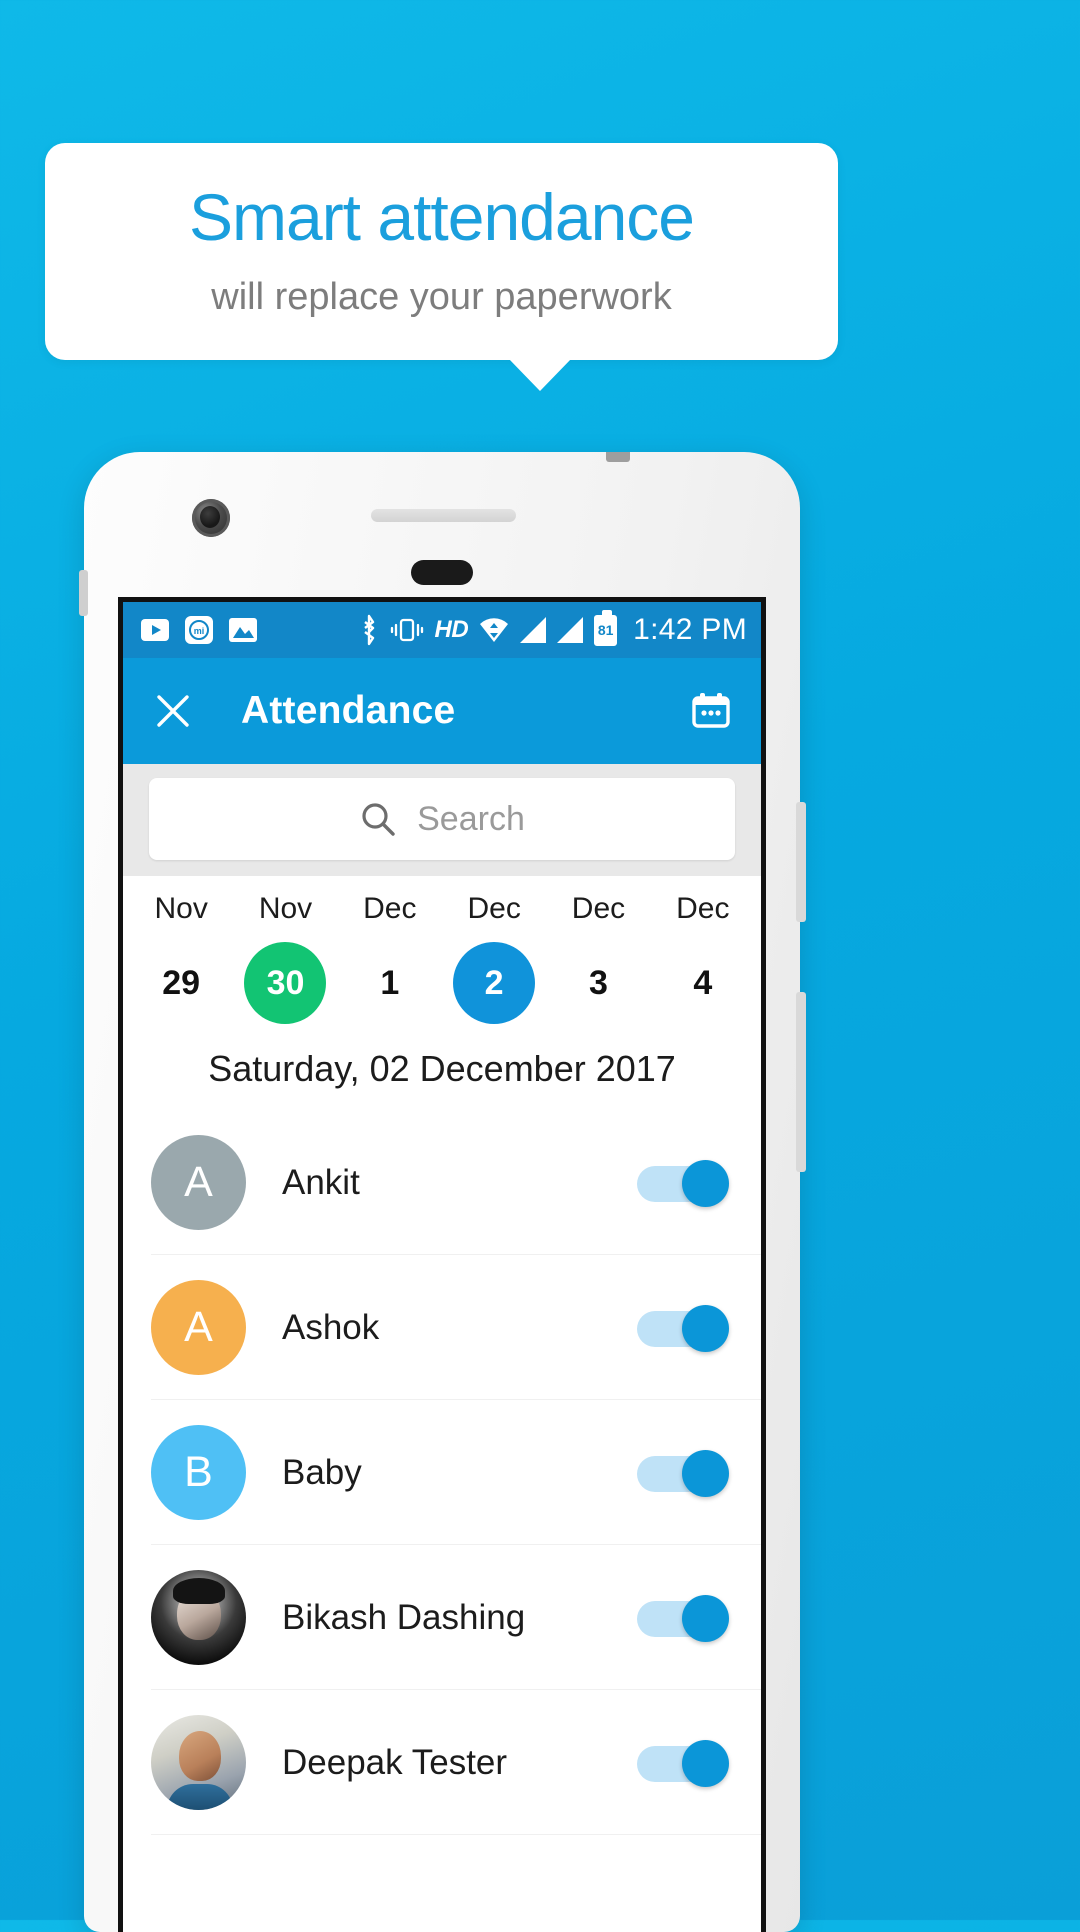  I want to click on selected-date-header: Saturday, 02 December 2017, so click(442, 1072).